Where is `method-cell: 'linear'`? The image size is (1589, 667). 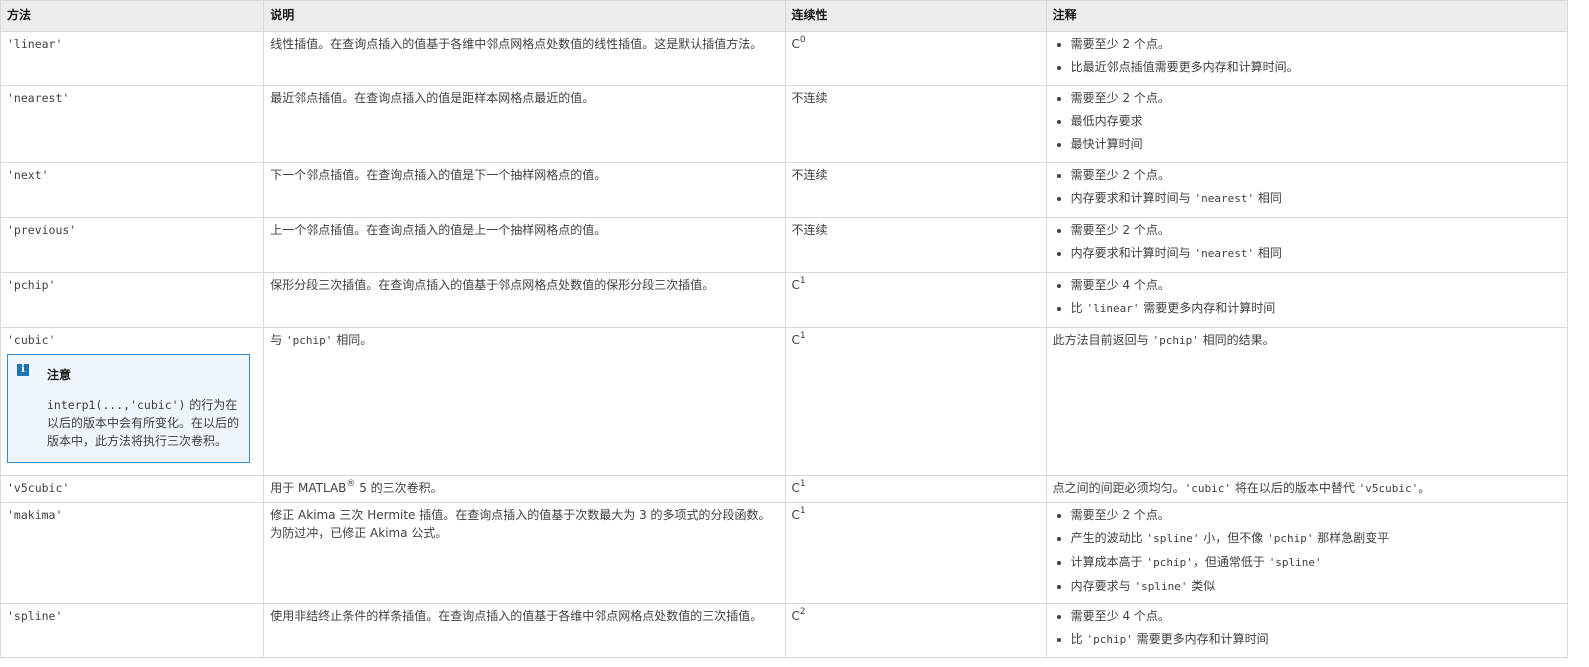 method-cell: 'linear' is located at coordinates (132, 58).